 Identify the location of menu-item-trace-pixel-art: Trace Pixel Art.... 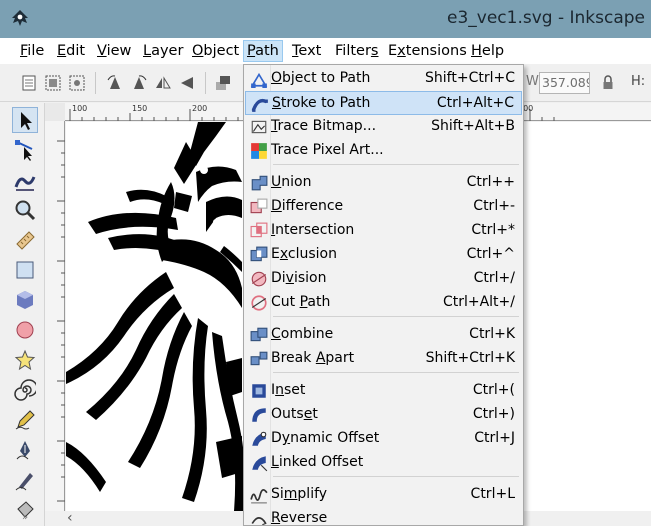
(383, 151).